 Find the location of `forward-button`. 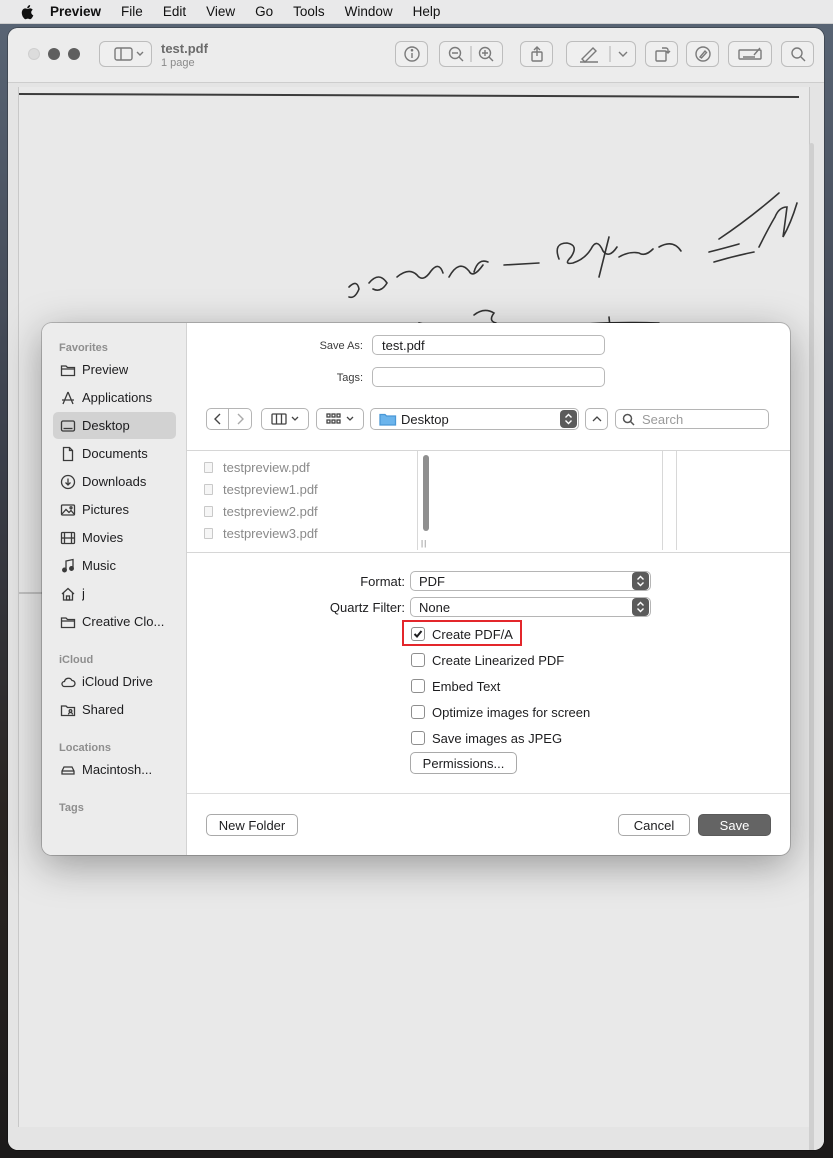

forward-button is located at coordinates (240, 419).